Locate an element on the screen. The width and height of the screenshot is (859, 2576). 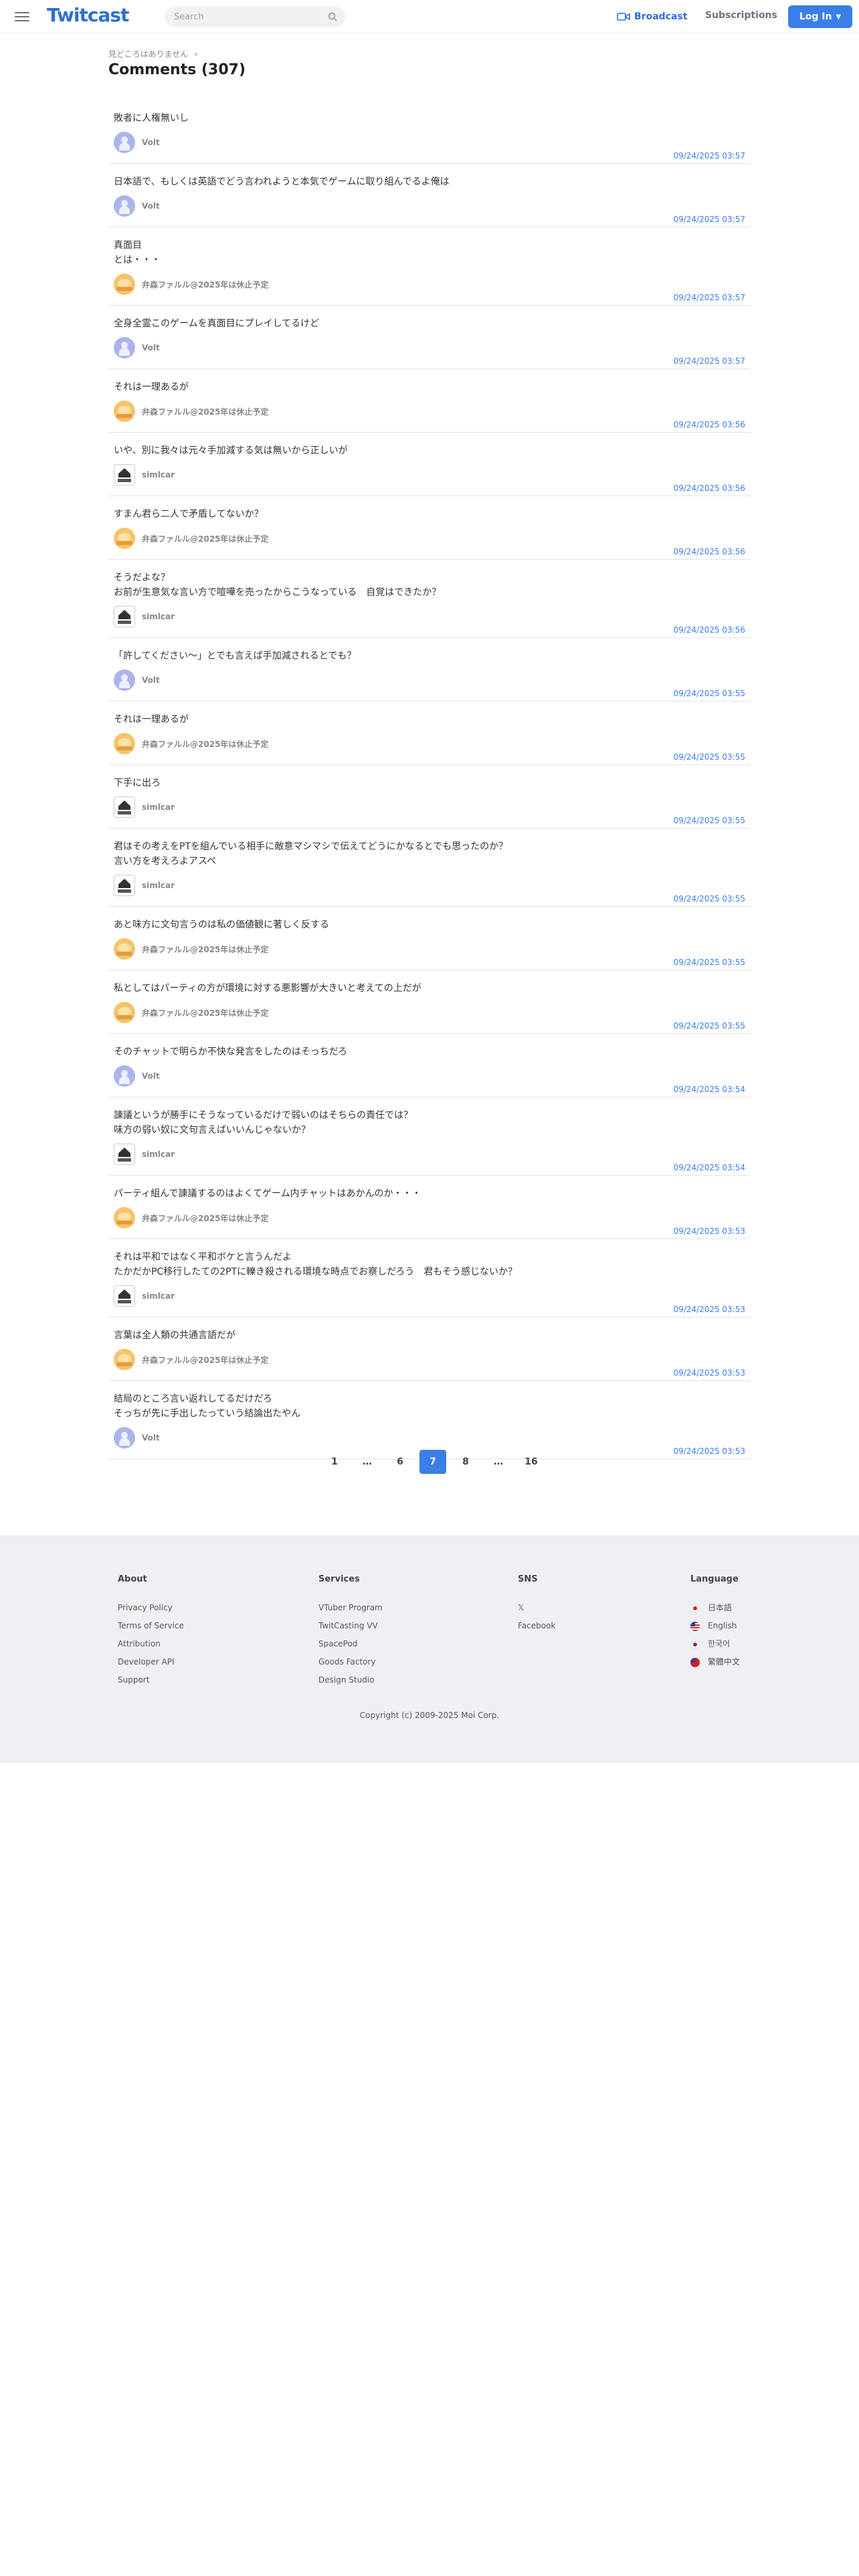
comment-spacer is located at coordinates (429, 427).